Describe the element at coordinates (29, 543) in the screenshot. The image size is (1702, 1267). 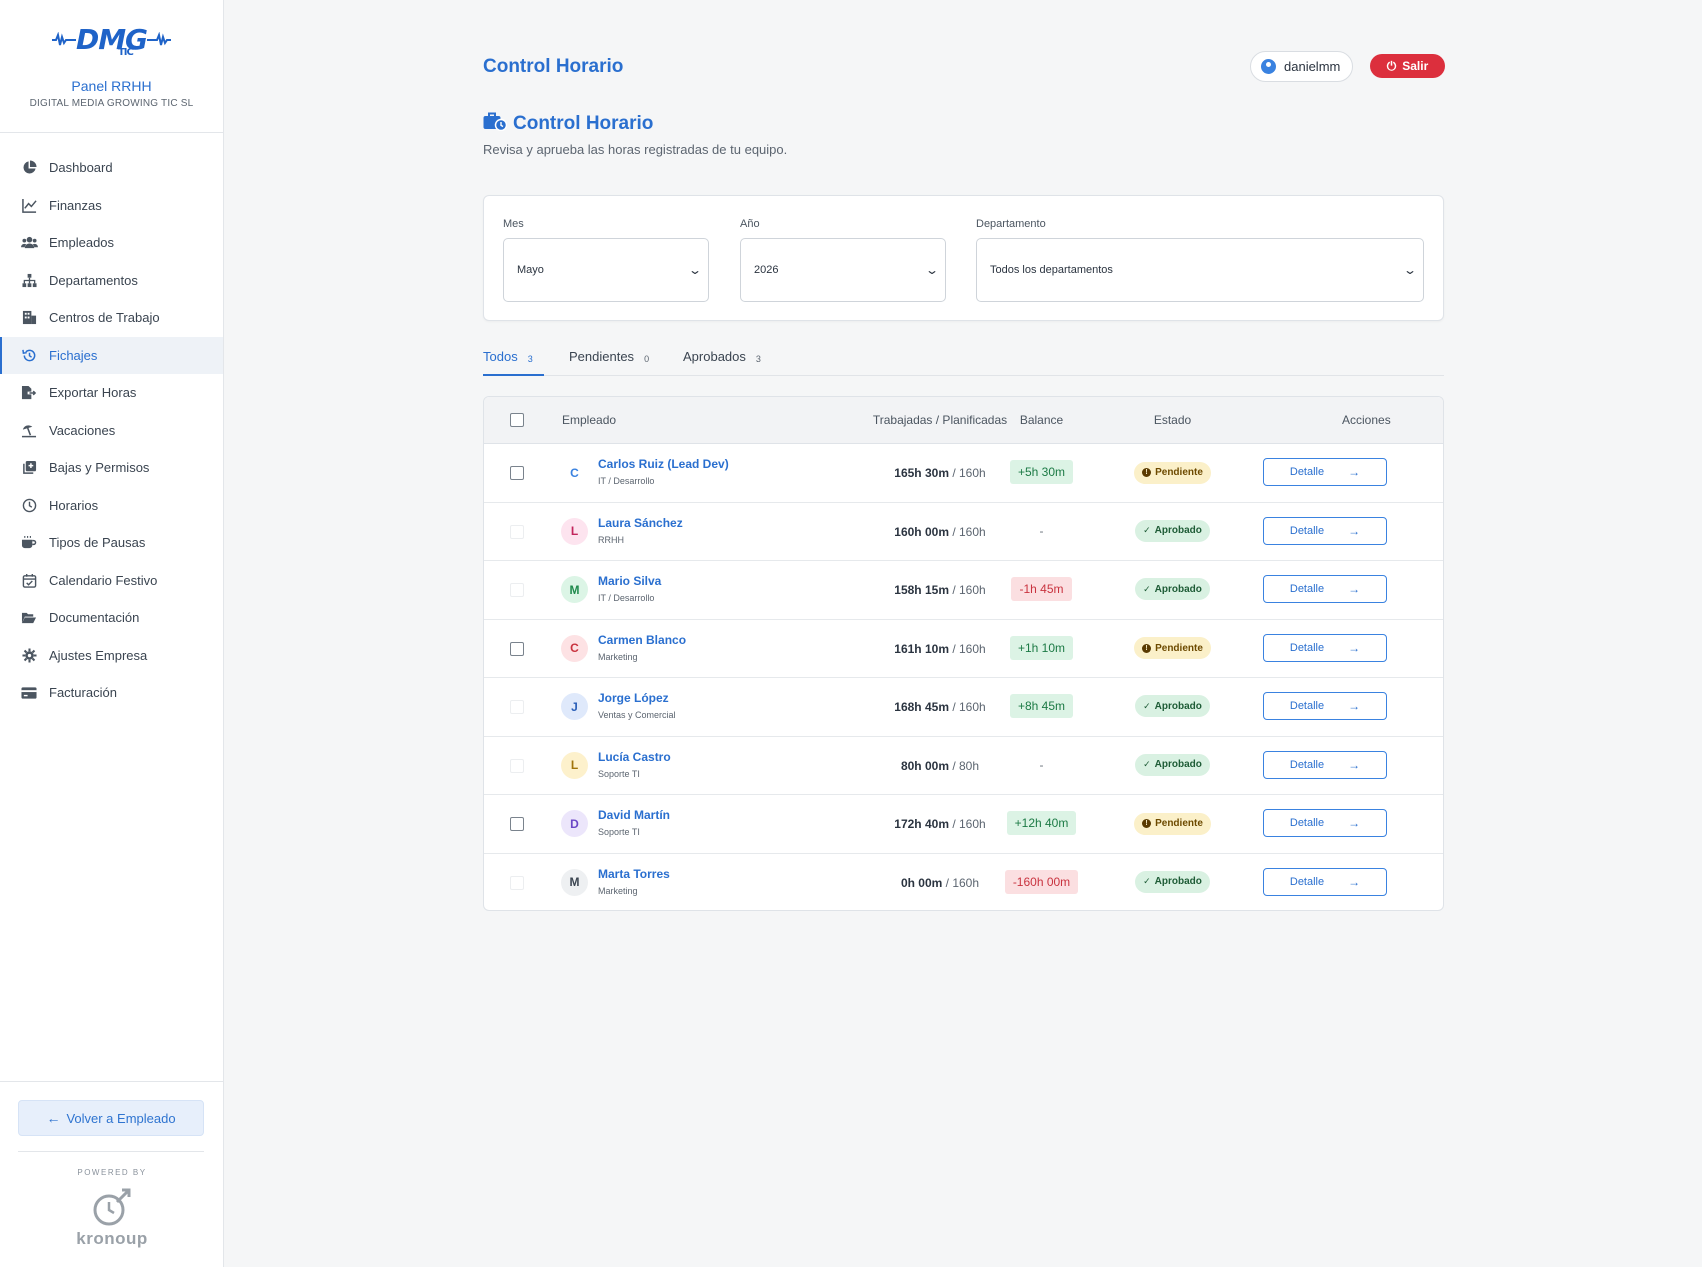
I see `coffee-icon` at that location.